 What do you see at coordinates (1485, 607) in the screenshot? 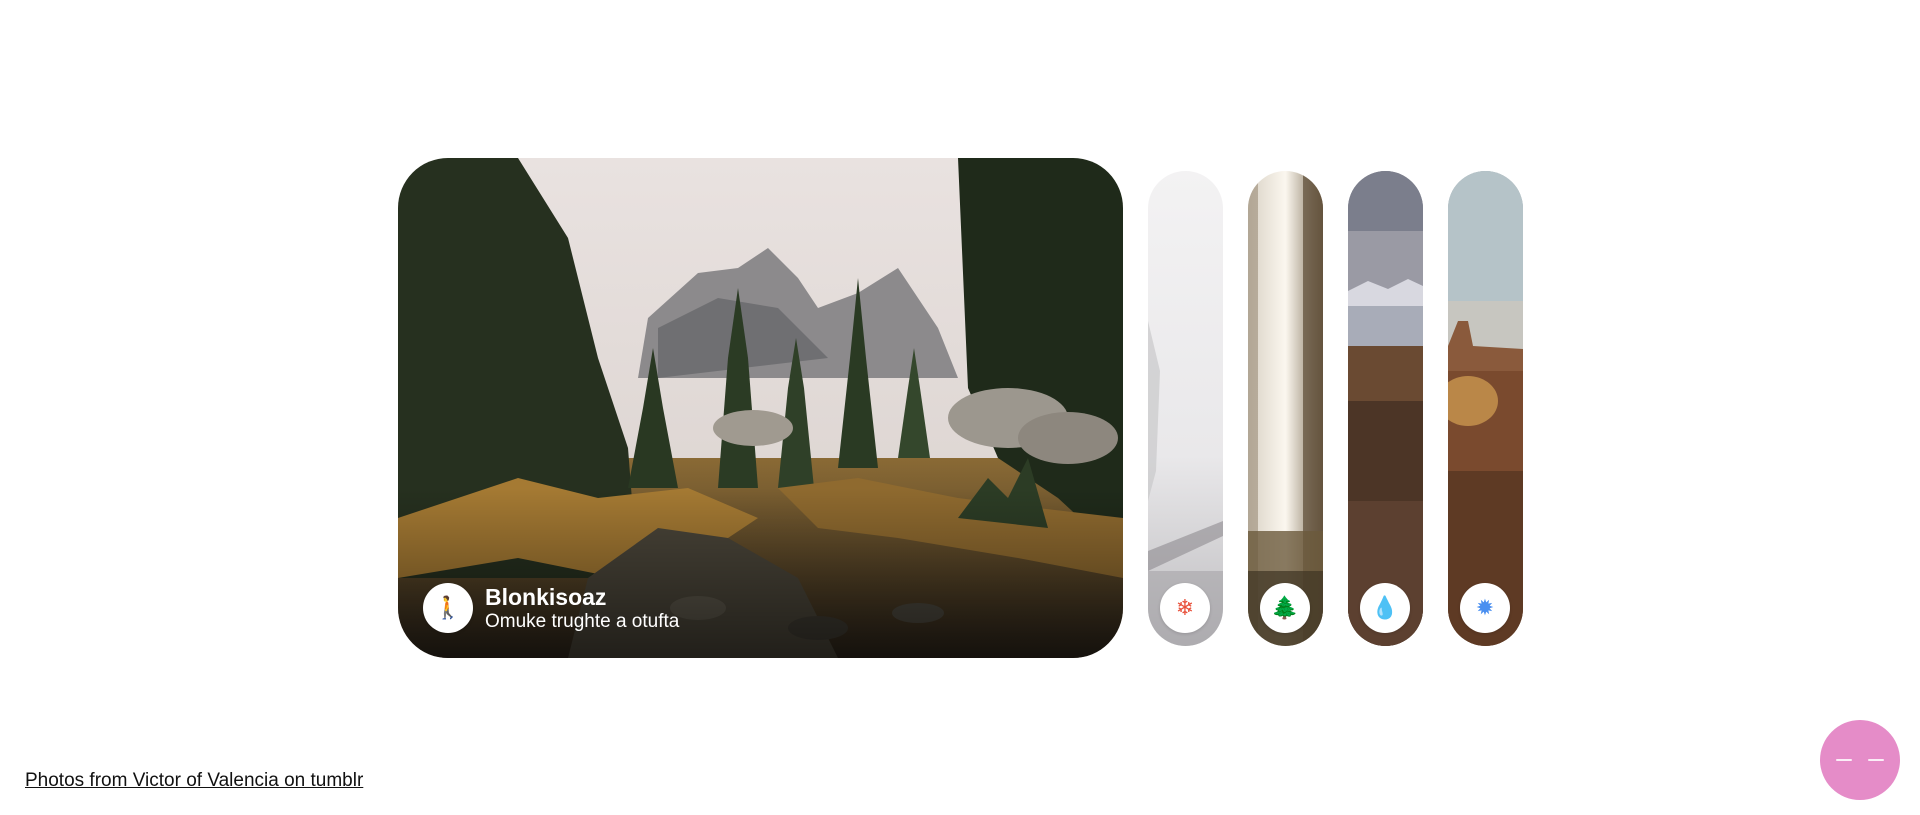
I see `sun-icon: ✹` at bounding box center [1485, 607].